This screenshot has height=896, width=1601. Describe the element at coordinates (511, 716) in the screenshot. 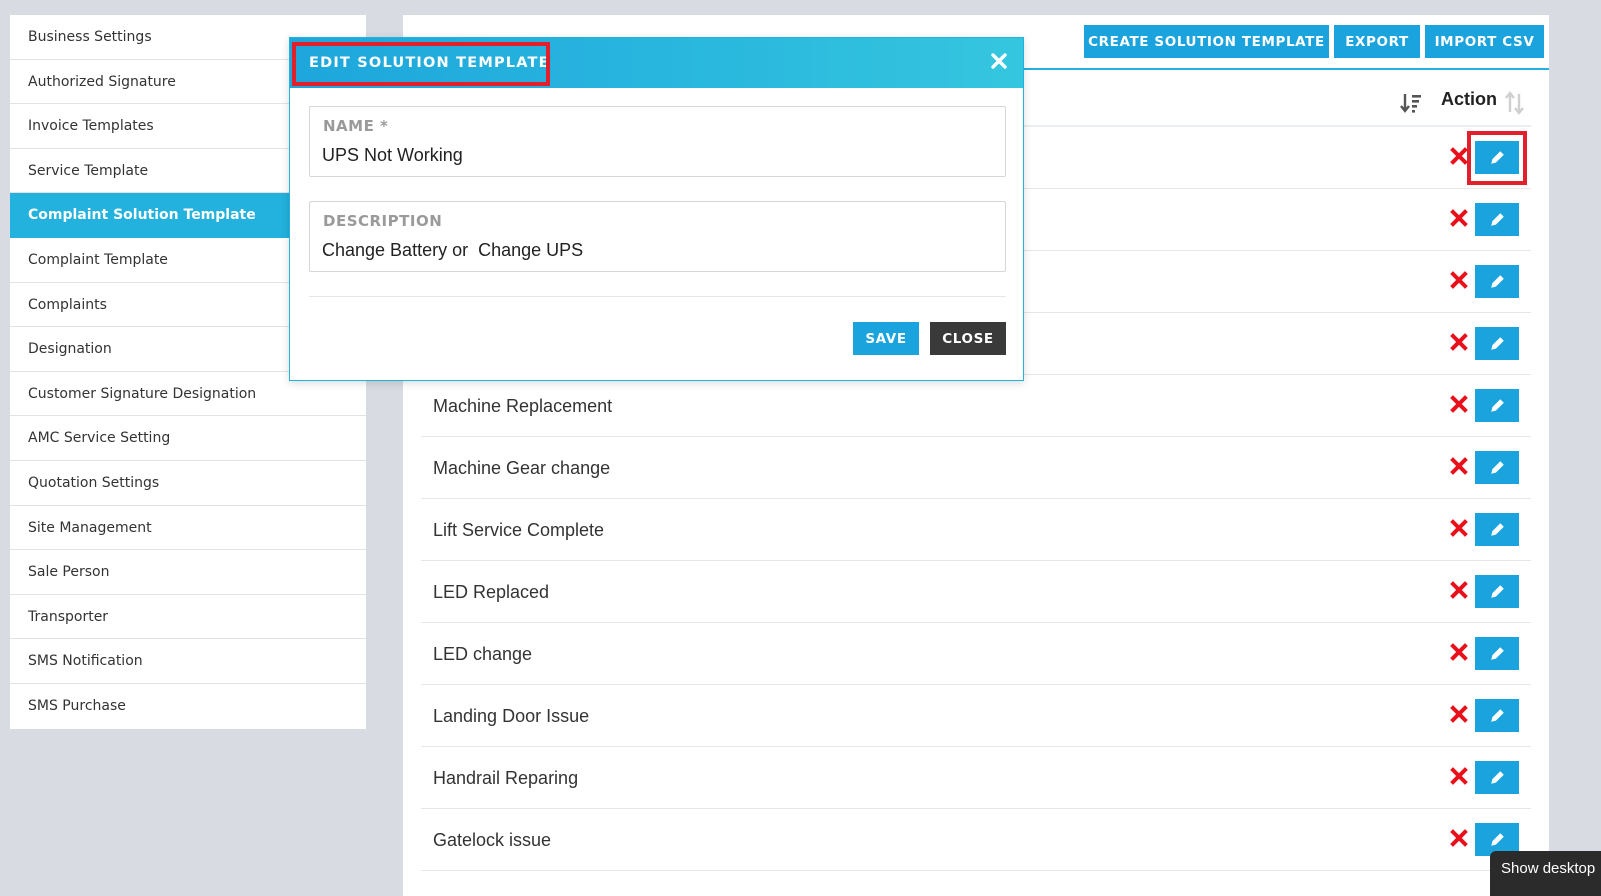

I see `row-label: Landing Door Issue` at that location.